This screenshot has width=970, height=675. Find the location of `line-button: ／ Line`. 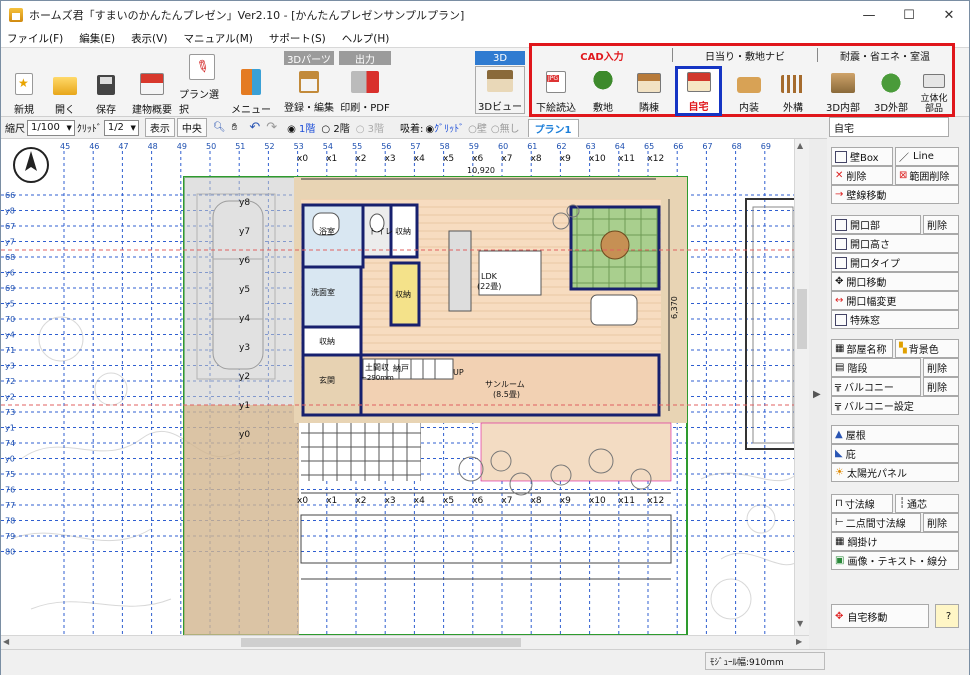

line-button: ／ Line is located at coordinates (927, 156).